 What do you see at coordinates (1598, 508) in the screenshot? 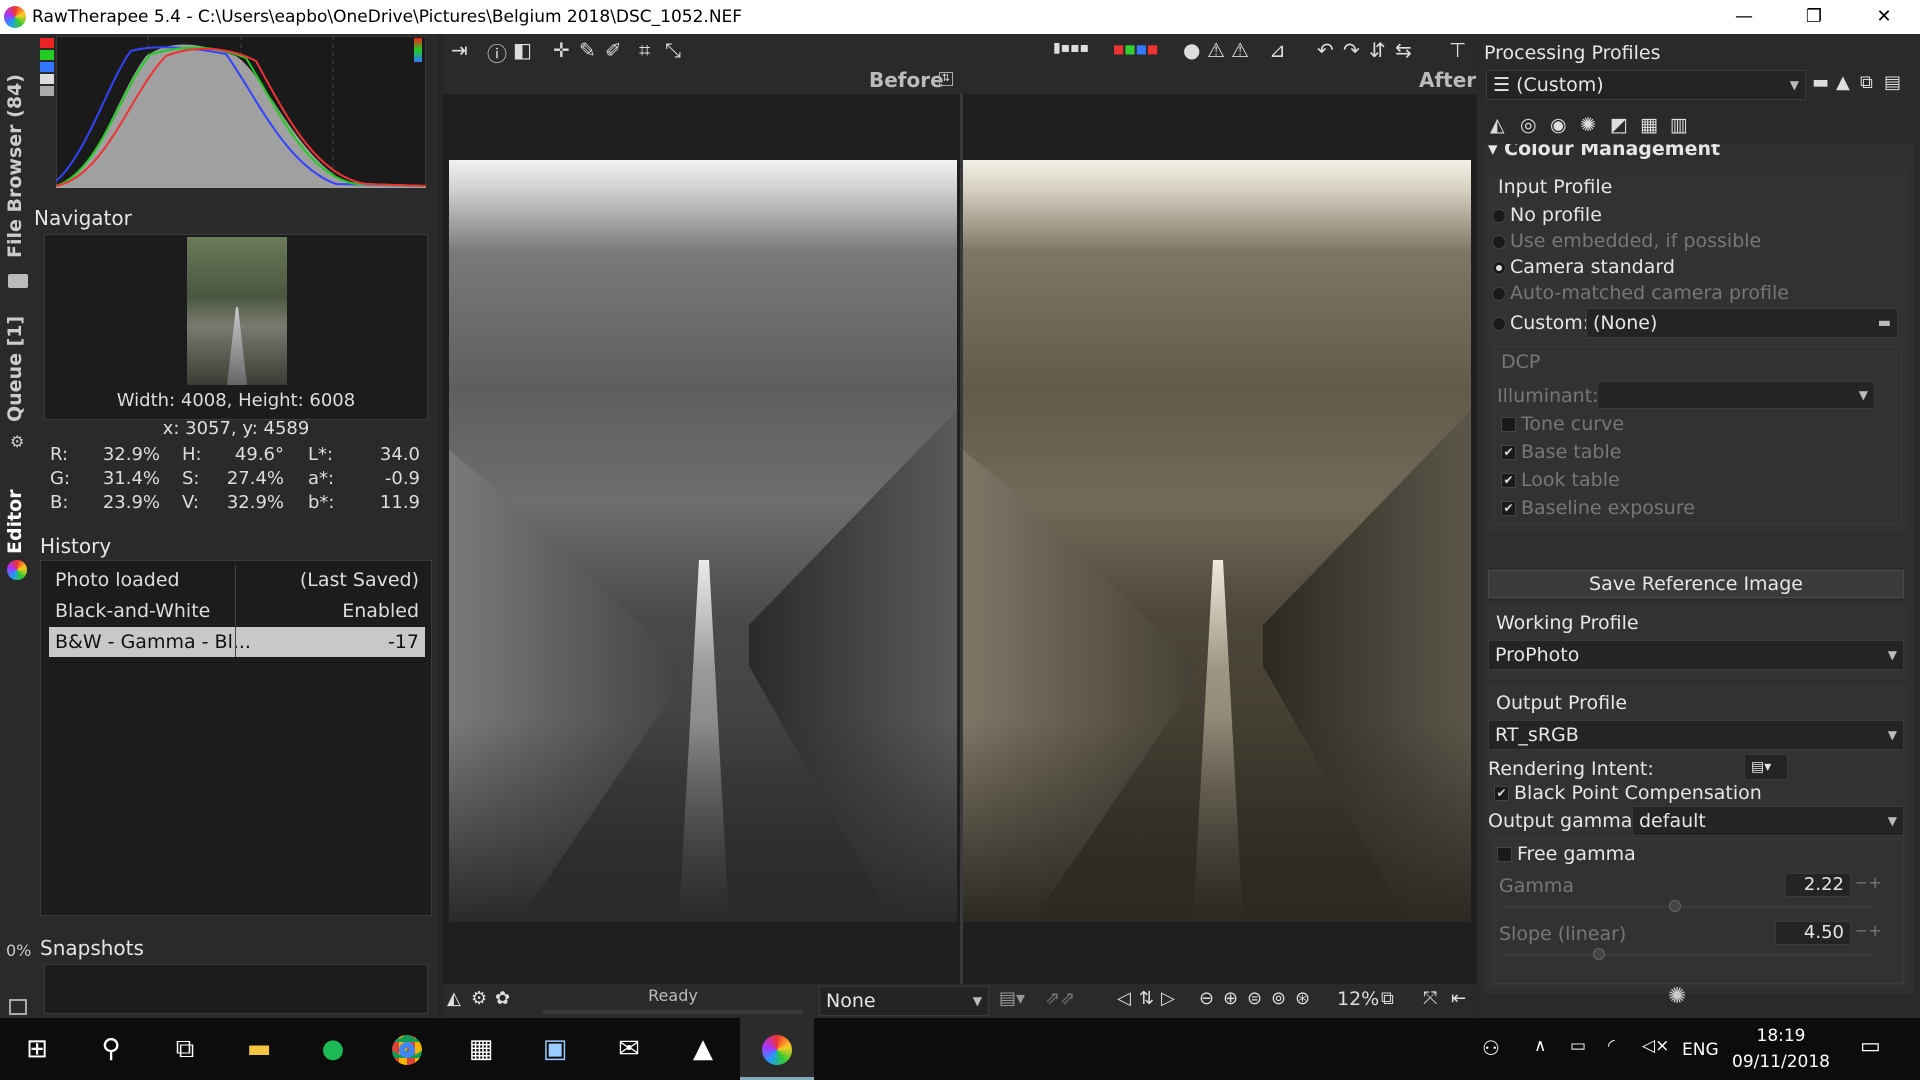
I see `baseline-exposure-checkbox: ✔ Baseline exposure` at bounding box center [1598, 508].